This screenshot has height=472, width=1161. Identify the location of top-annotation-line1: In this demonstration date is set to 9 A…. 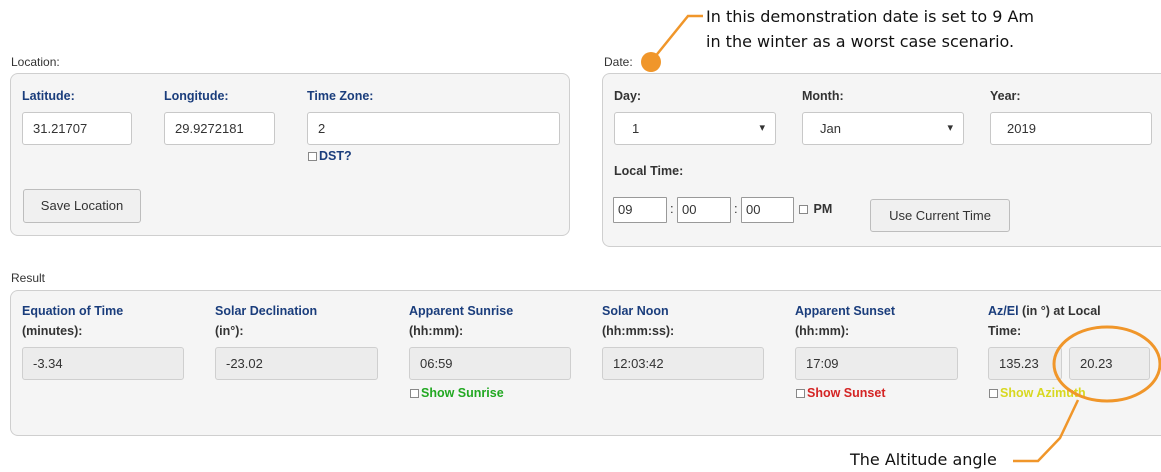
(870, 16).